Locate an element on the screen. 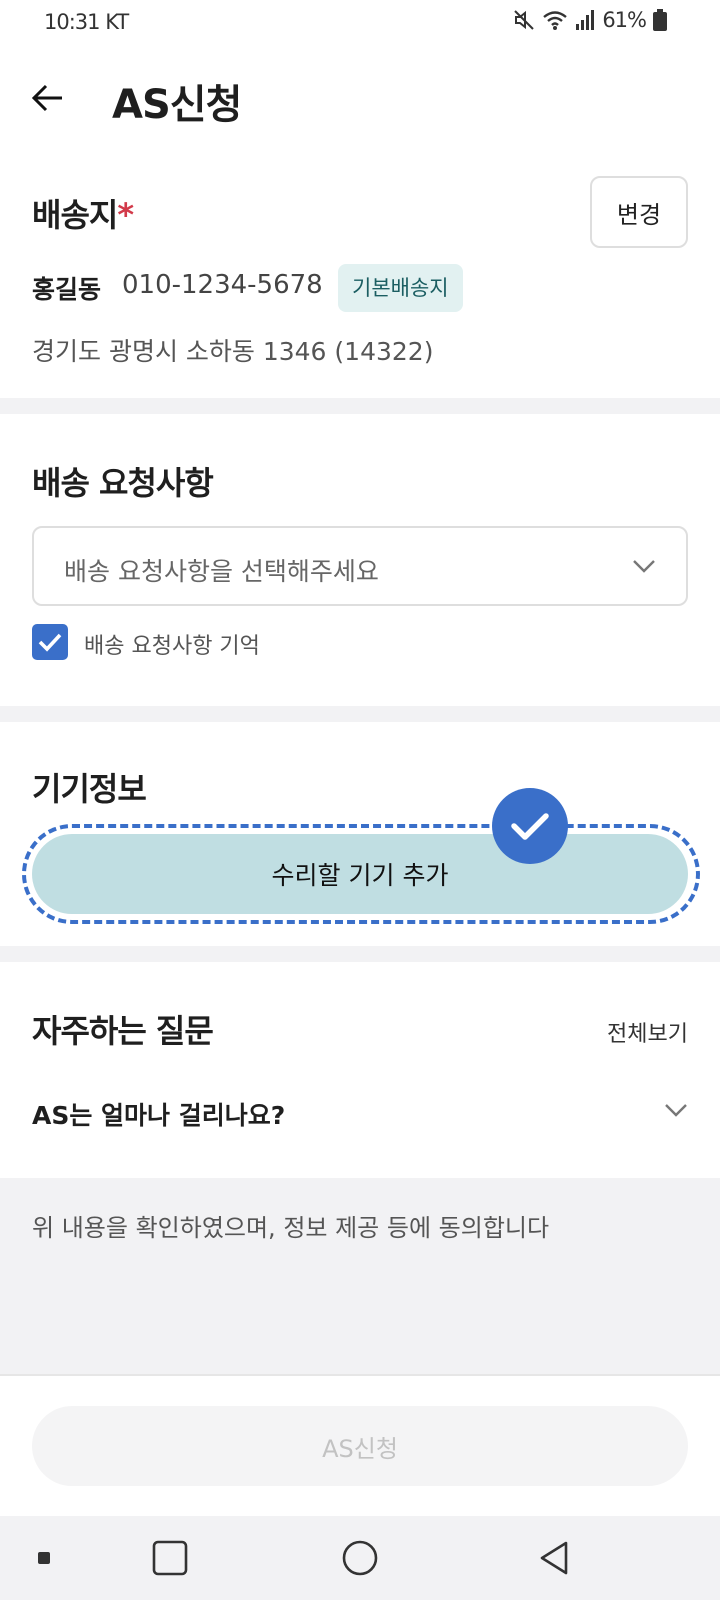  default-address-badge: 기본배송지 is located at coordinates (400, 288).